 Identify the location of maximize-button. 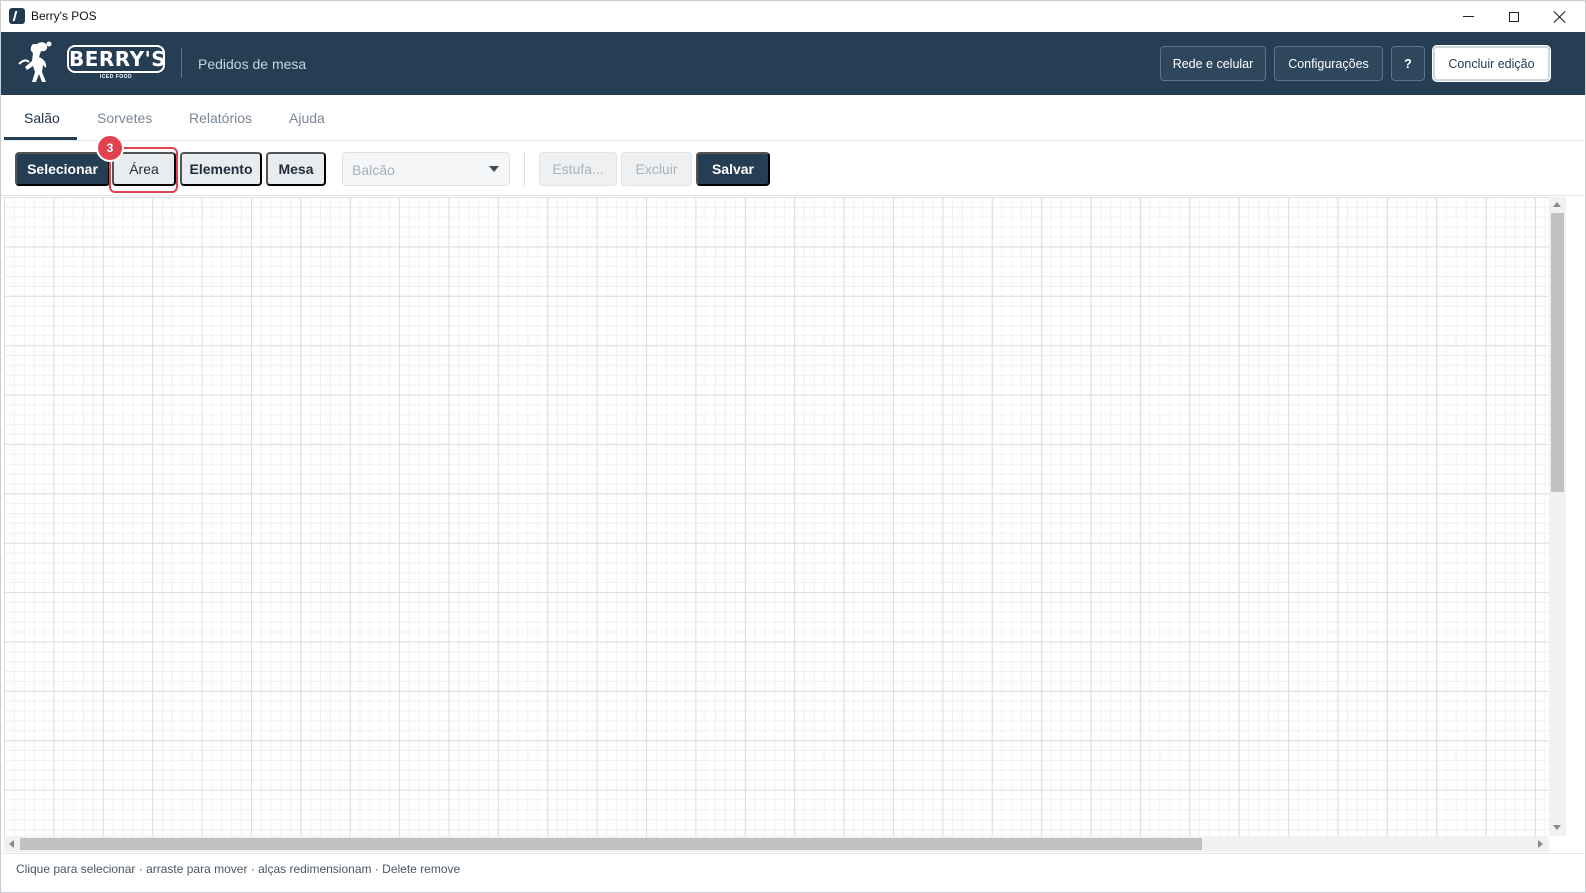
(1514, 16).